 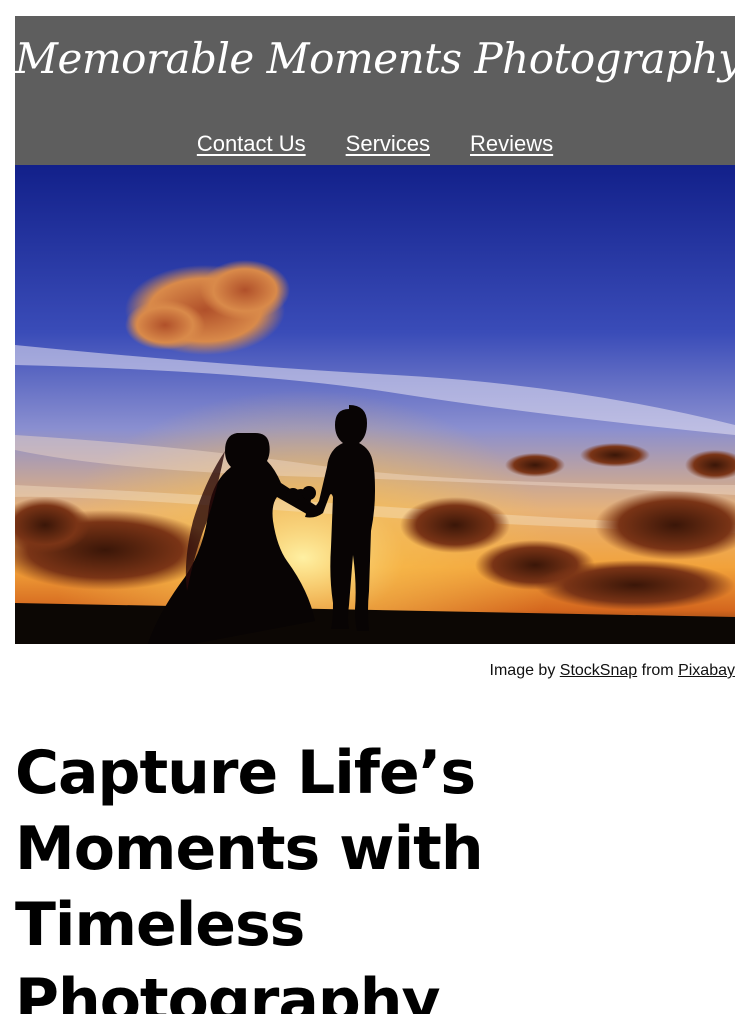 I want to click on credit-author-link: StockSnap, so click(x=598, y=670).